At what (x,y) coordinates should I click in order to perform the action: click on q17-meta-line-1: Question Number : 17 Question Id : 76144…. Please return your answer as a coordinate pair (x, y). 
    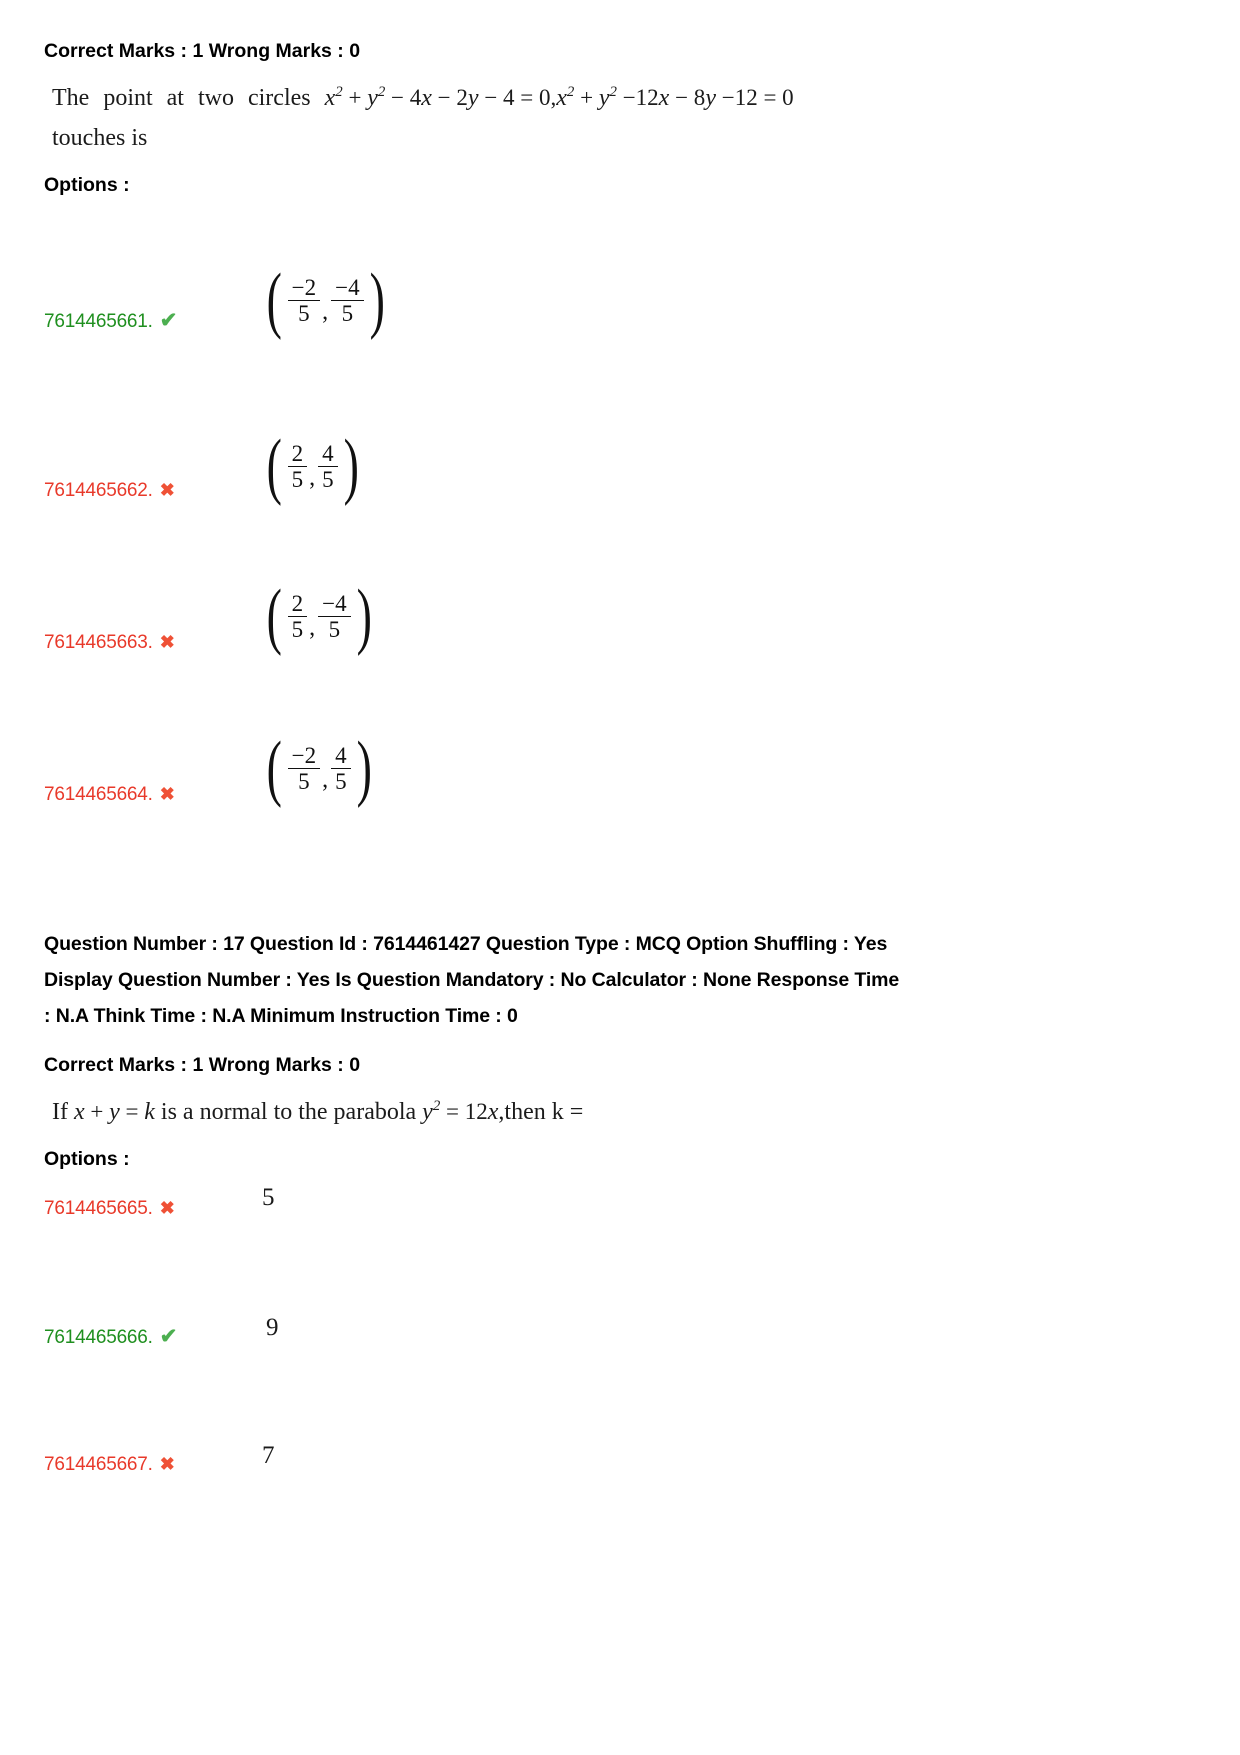
    Looking at the image, I should click on (466, 944).